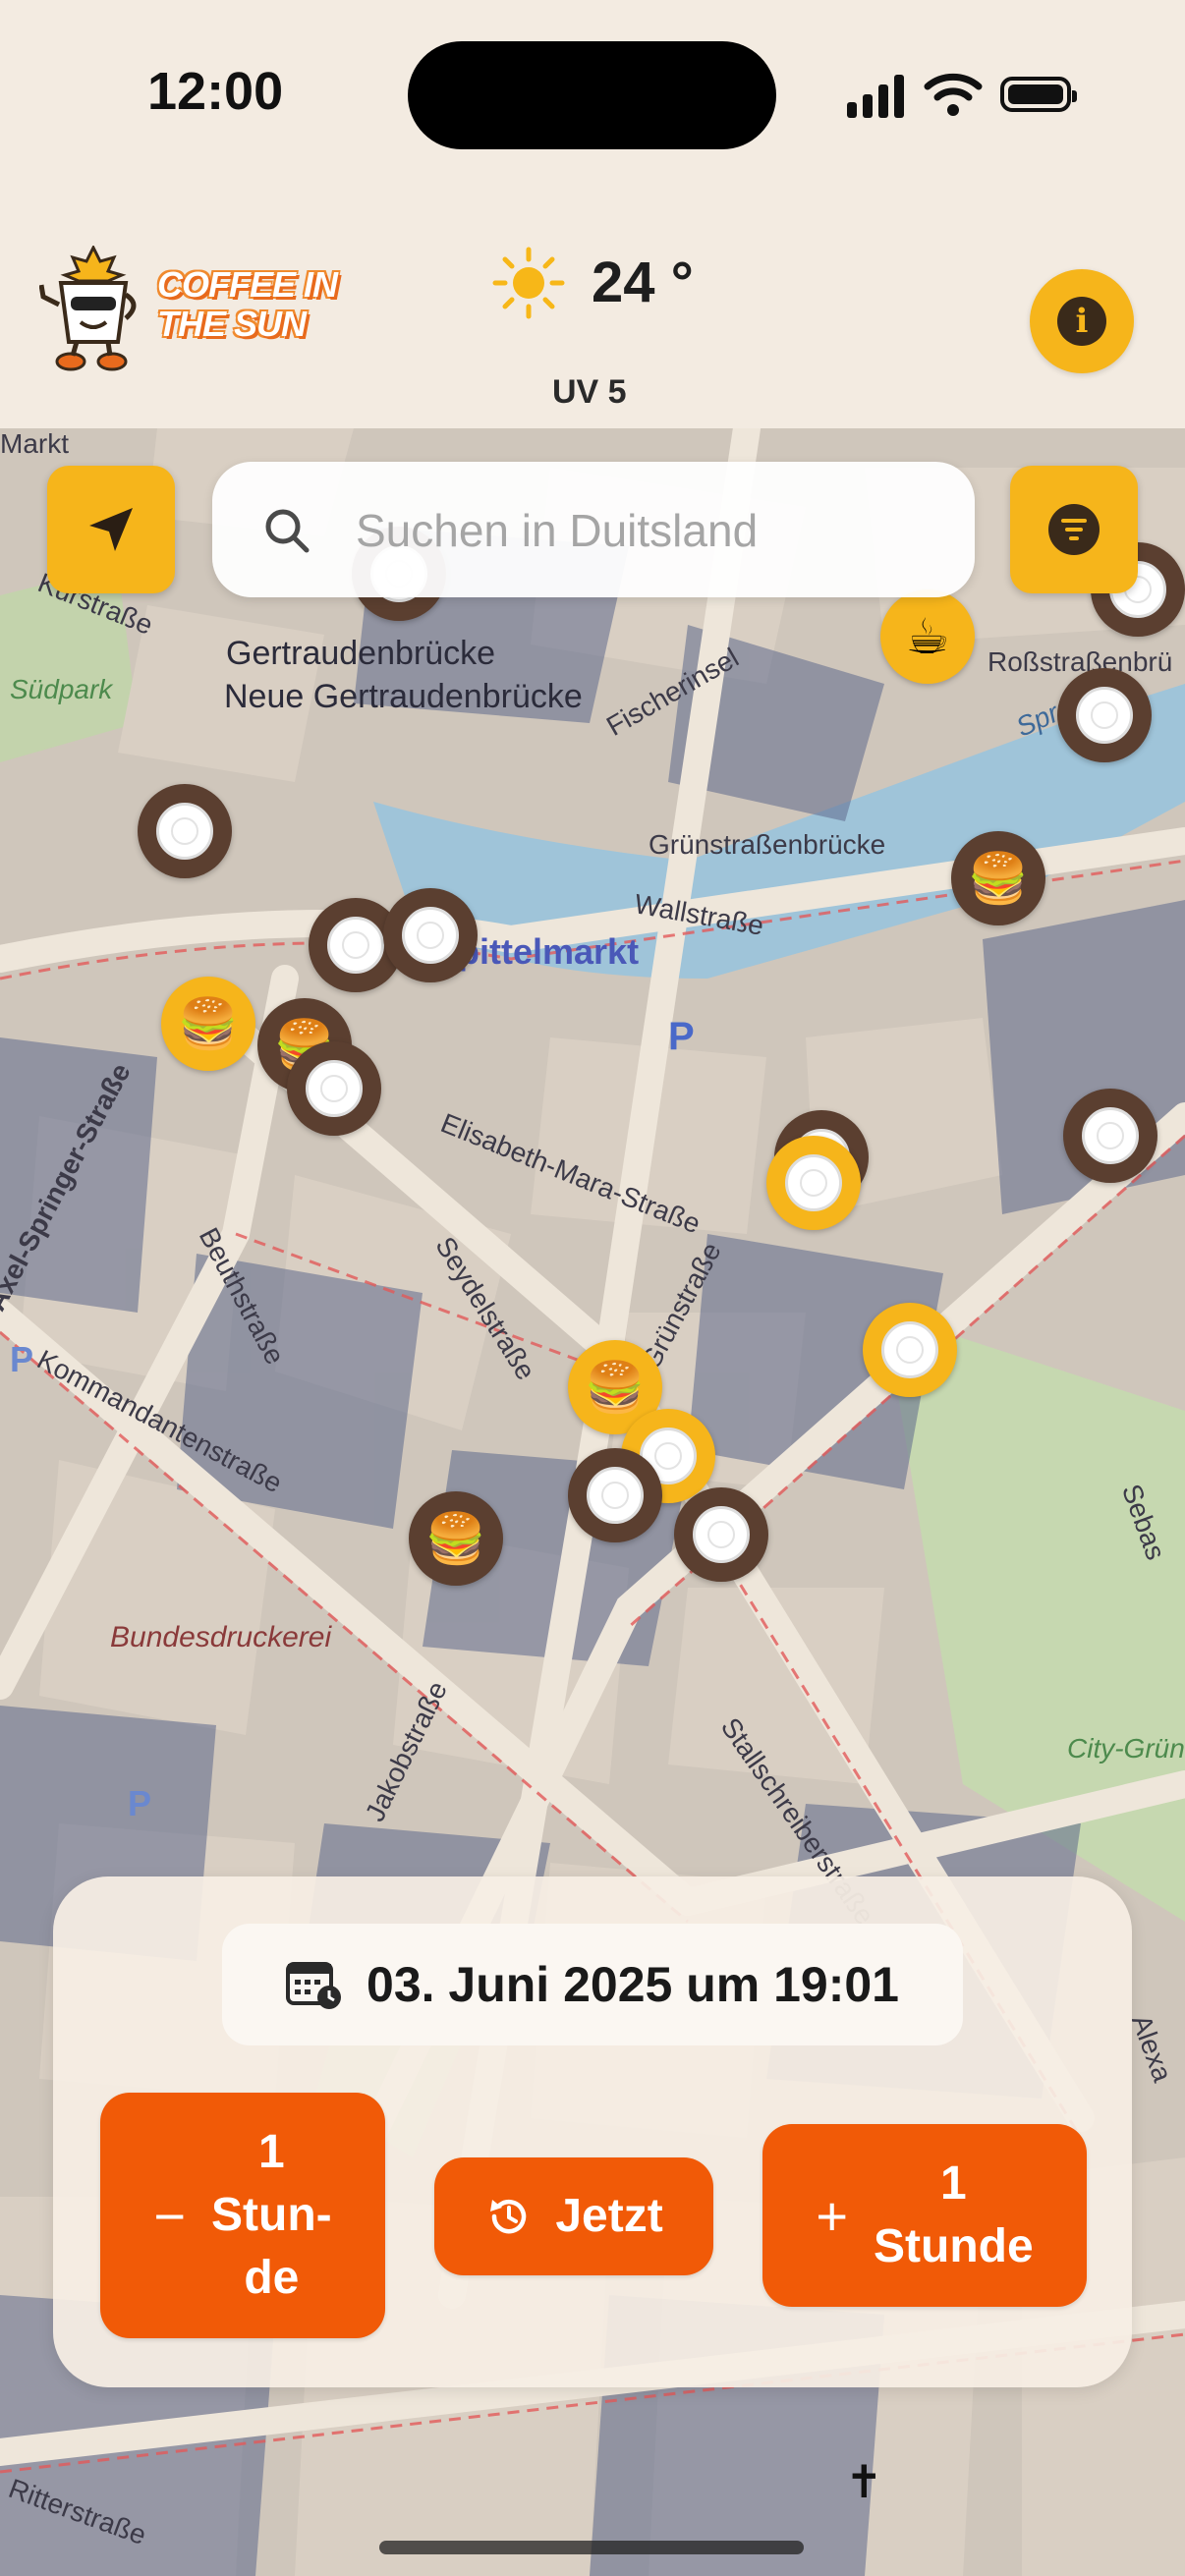  I want to click on wifi-icon, so click(954, 94).